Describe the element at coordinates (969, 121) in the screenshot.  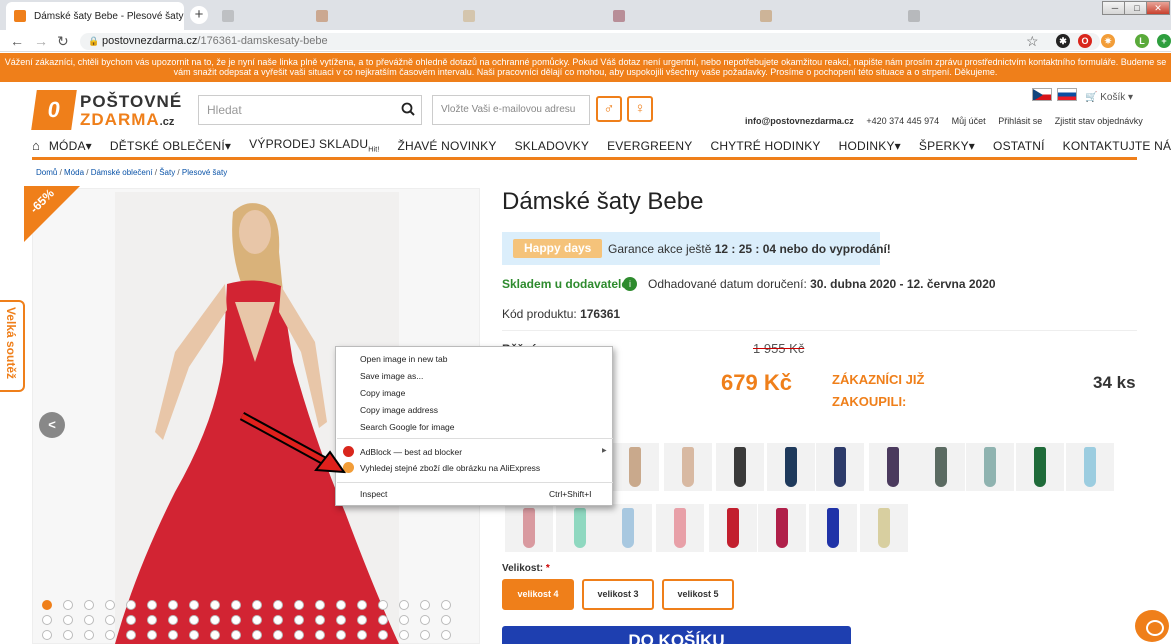
I see `my-account-link: Můj účet` at that location.